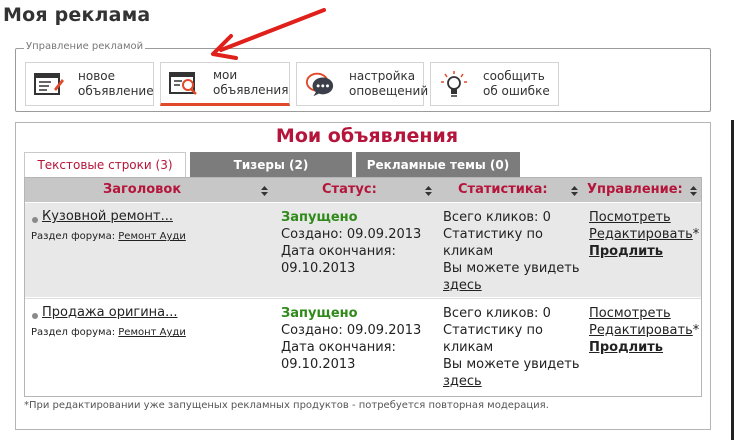 This screenshot has height=440, width=734. What do you see at coordinates (503, 190) in the screenshot?
I see `column-header-statistics: Статистика:` at bounding box center [503, 190].